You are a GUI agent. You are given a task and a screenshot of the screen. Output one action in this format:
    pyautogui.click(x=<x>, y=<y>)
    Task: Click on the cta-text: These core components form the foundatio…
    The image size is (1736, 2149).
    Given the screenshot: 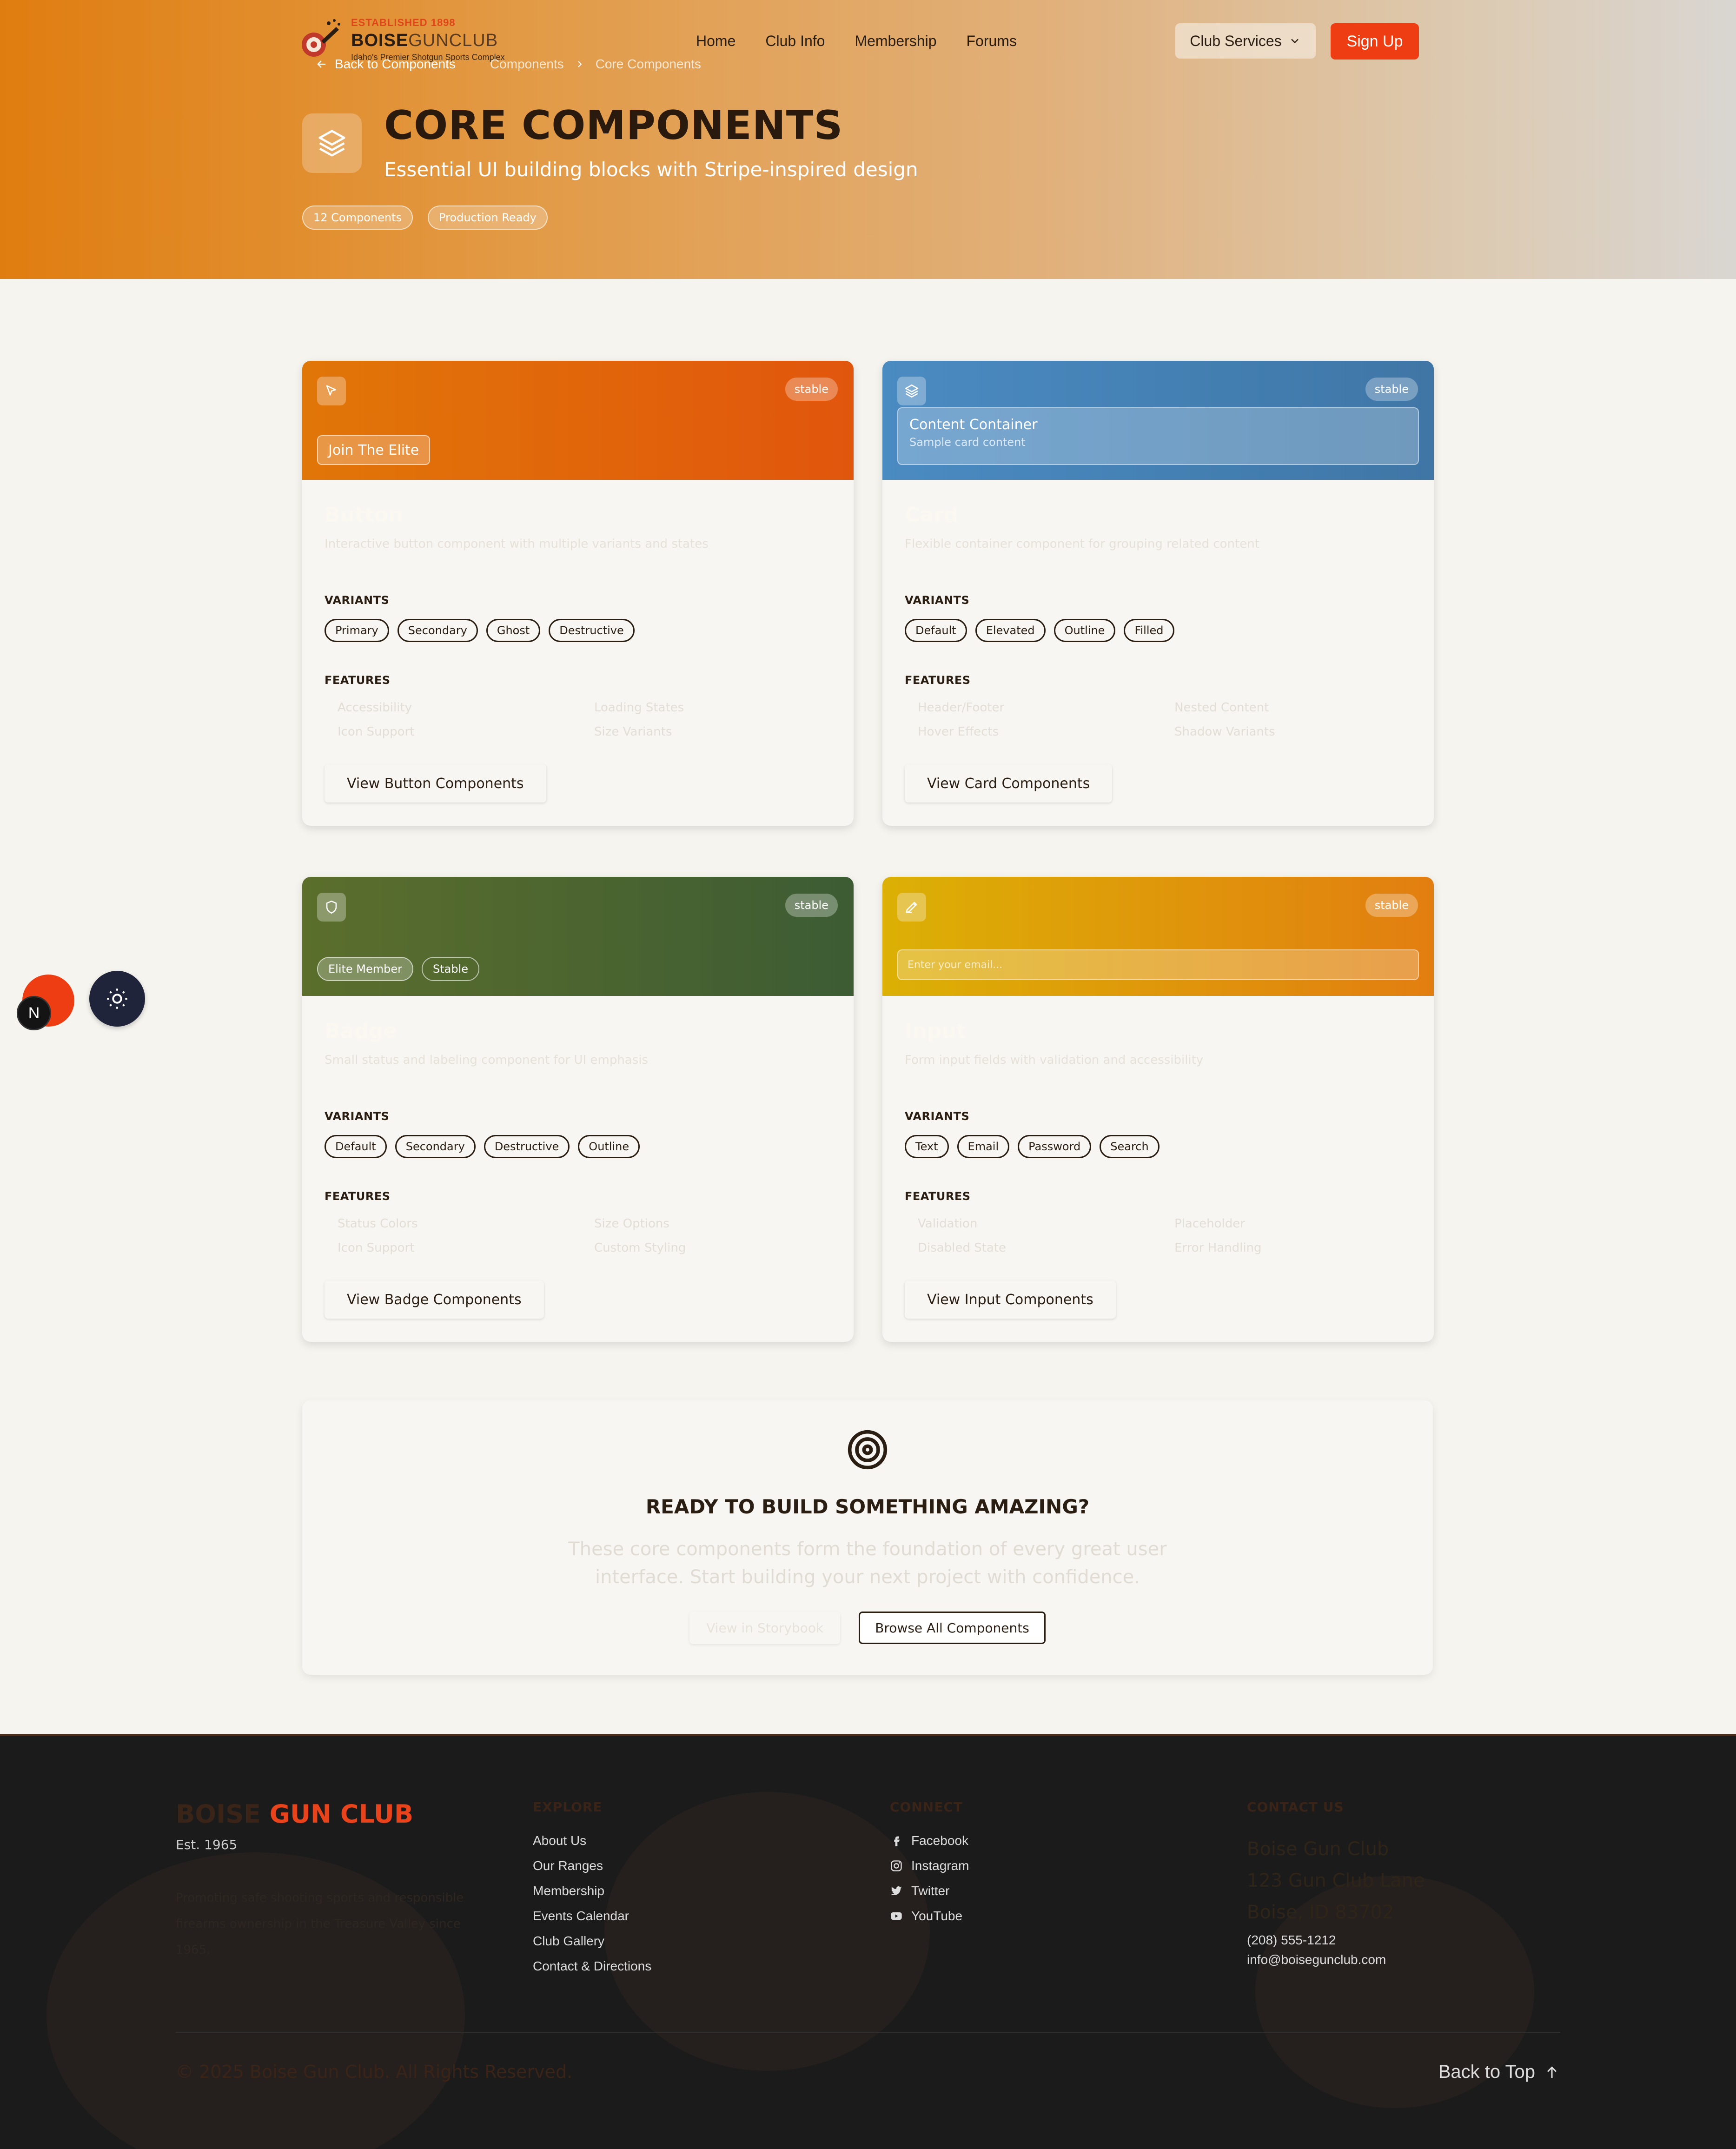 What is the action you would take?
    pyautogui.click(x=867, y=1563)
    